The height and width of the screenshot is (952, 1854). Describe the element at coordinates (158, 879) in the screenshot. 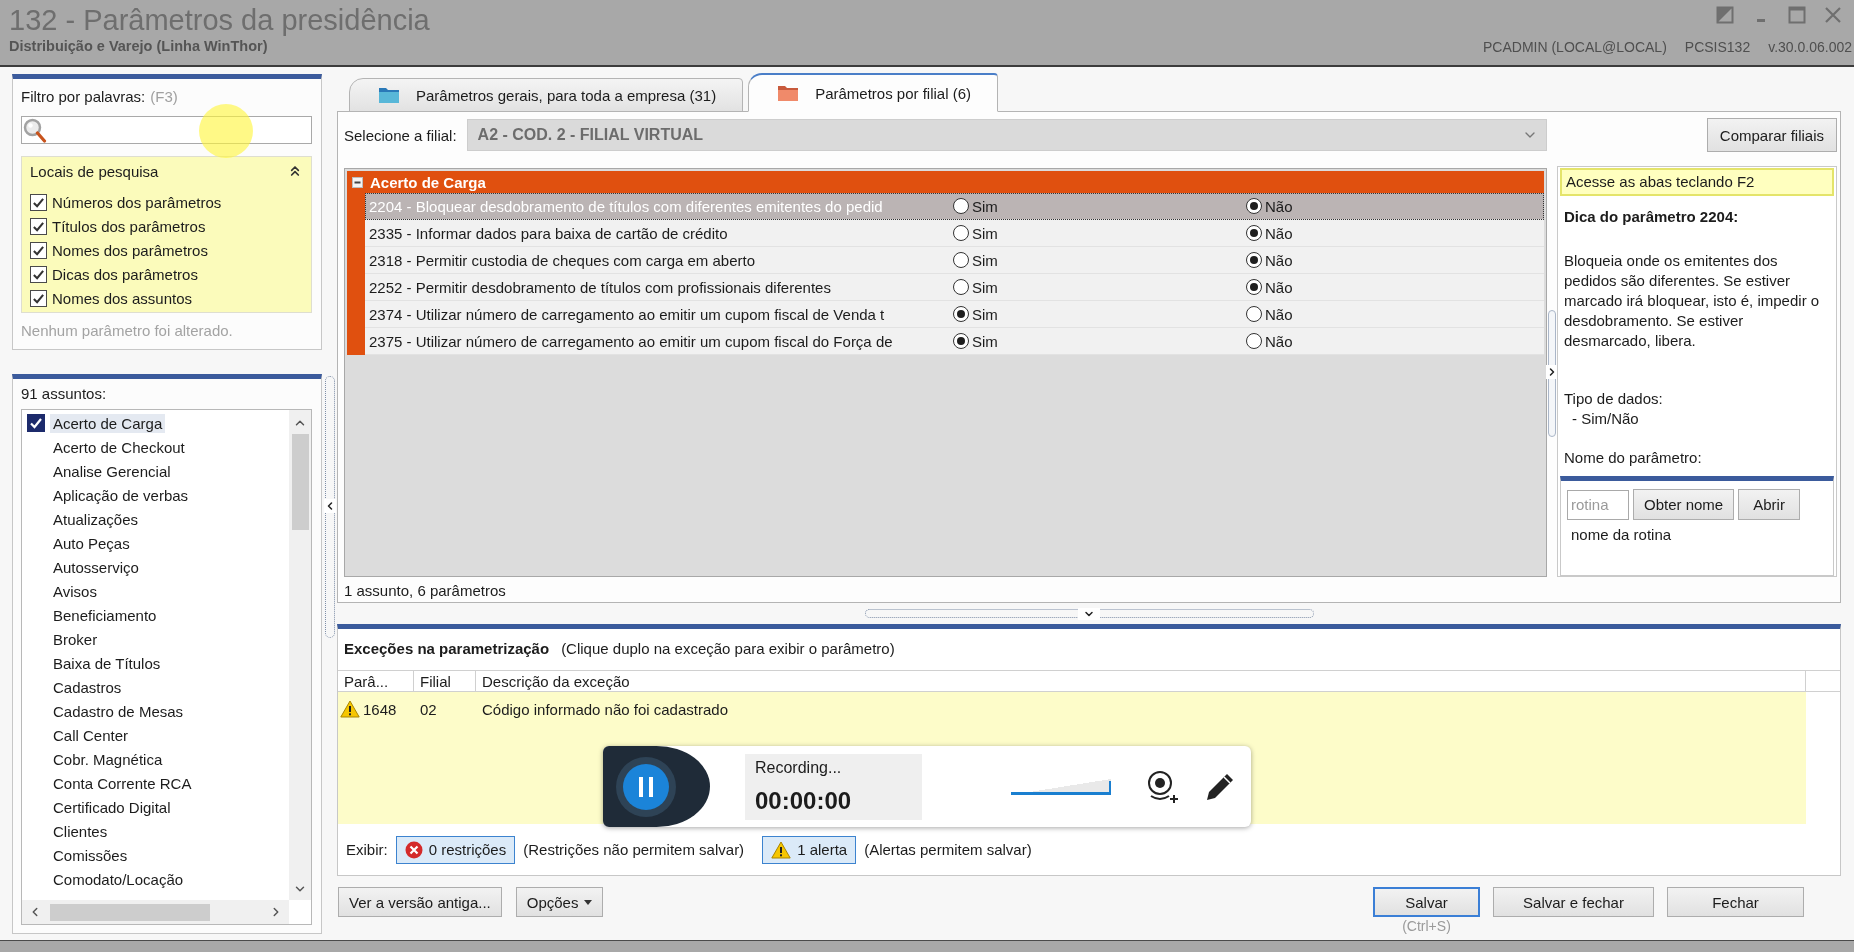

I see `subject-item: Comodato/Locação` at that location.